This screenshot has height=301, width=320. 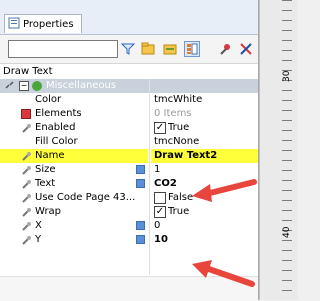 What do you see at coordinates (140, 183) in the screenshot?
I see `expand-text-icon` at bounding box center [140, 183].